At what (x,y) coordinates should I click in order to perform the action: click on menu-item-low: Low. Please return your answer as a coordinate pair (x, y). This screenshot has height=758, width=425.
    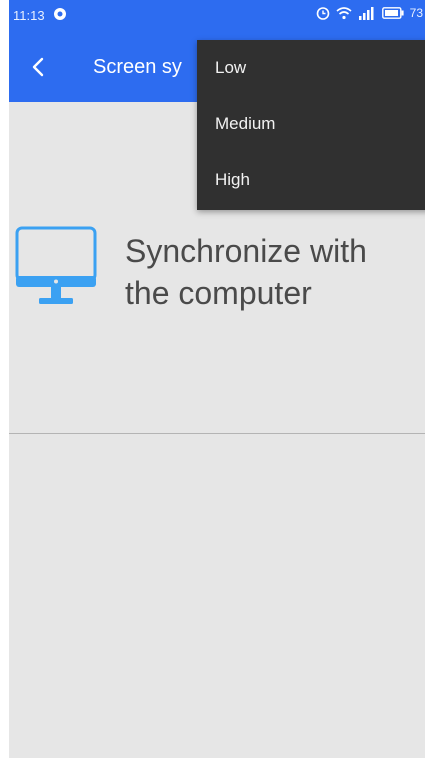
    Looking at the image, I should click on (311, 68).